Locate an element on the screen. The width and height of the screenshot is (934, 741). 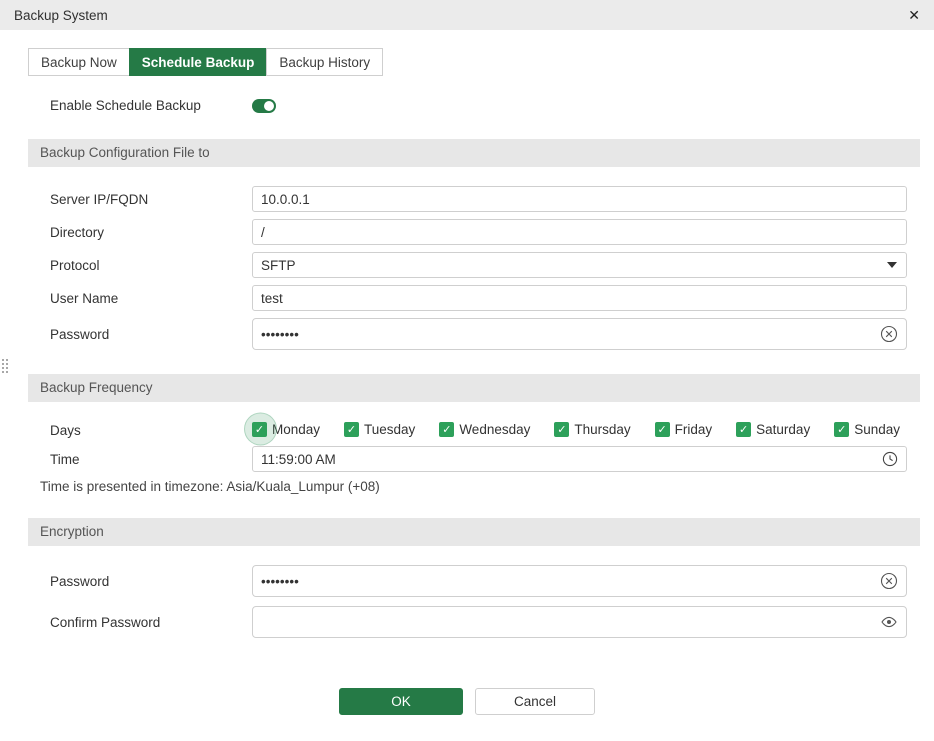
server-password-wrap is located at coordinates (579, 334).